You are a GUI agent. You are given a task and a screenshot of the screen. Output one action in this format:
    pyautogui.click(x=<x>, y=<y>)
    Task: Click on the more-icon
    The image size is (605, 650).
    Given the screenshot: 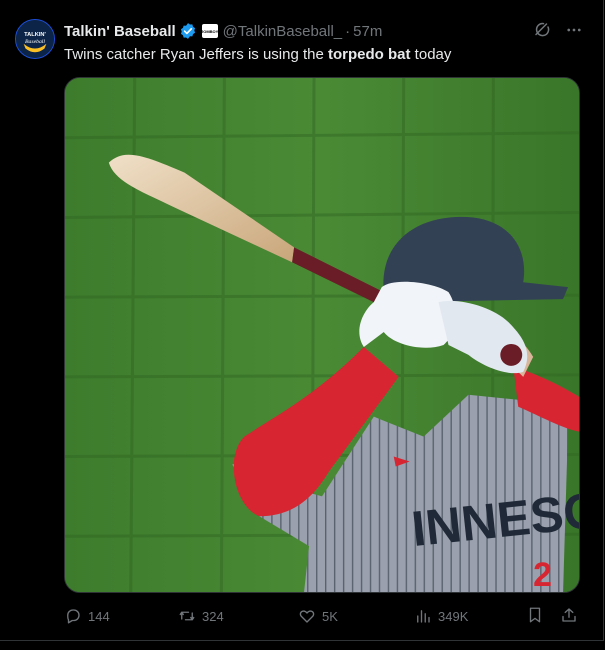 What is the action you would take?
    pyautogui.click(x=574, y=30)
    